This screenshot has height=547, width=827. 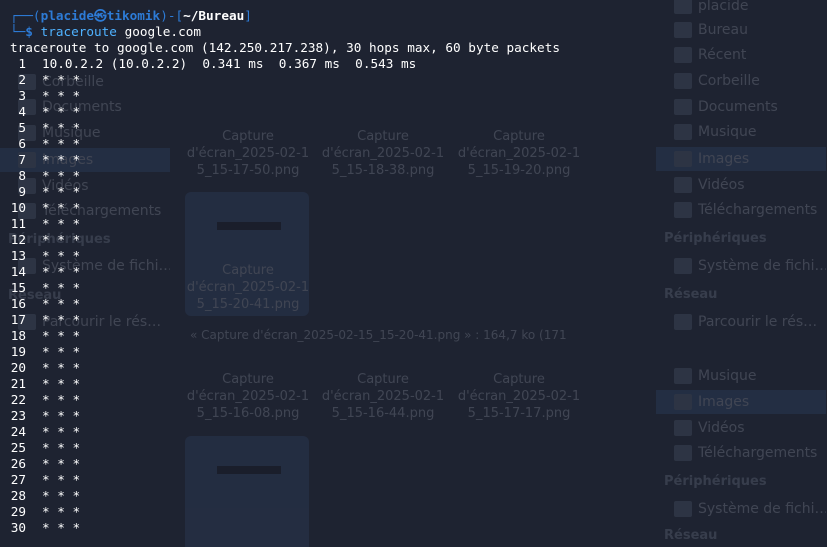 I want to click on hop-number: 30, so click(x=18, y=527).